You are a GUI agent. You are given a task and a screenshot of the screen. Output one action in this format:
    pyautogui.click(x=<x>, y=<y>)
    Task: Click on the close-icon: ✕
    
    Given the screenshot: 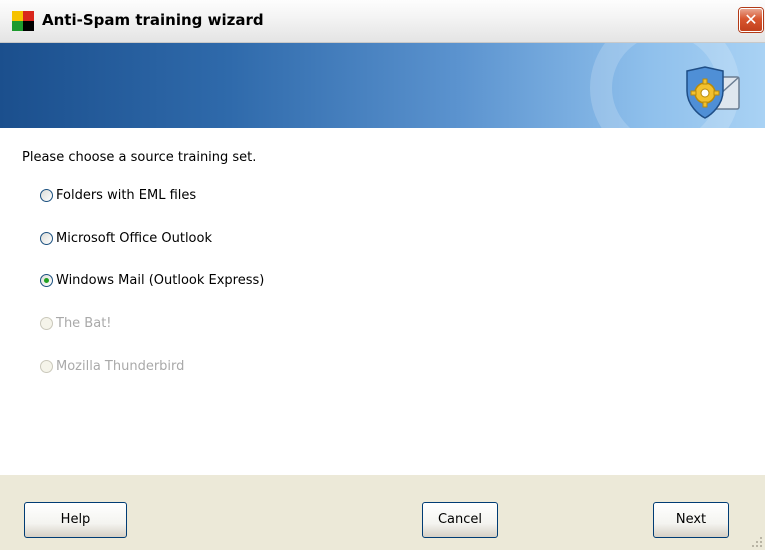 What is the action you would take?
    pyautogui.click(x=751, y=19)
    